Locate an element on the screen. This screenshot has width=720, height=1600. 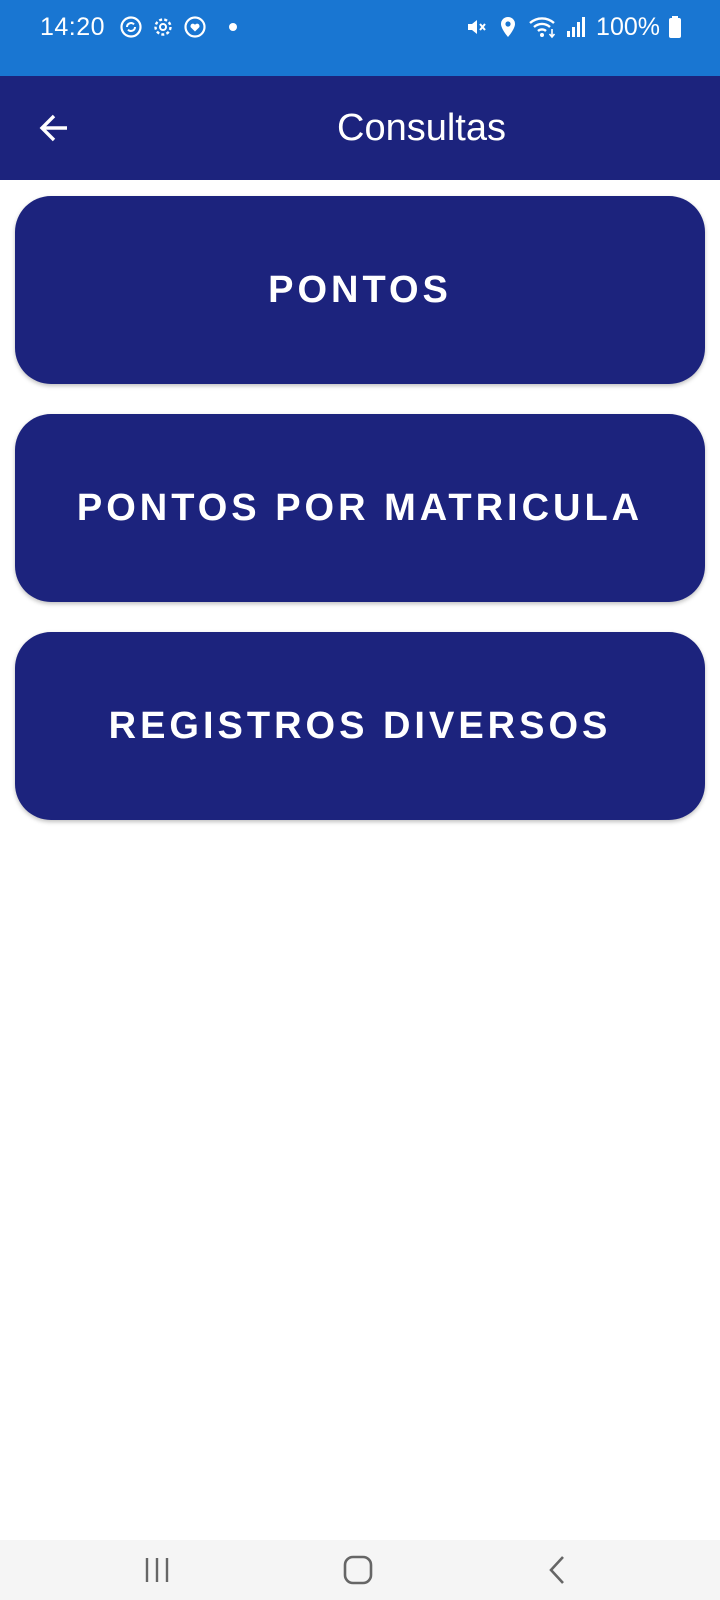
page-title-text: Consultas is located at coordinates (421, 128).